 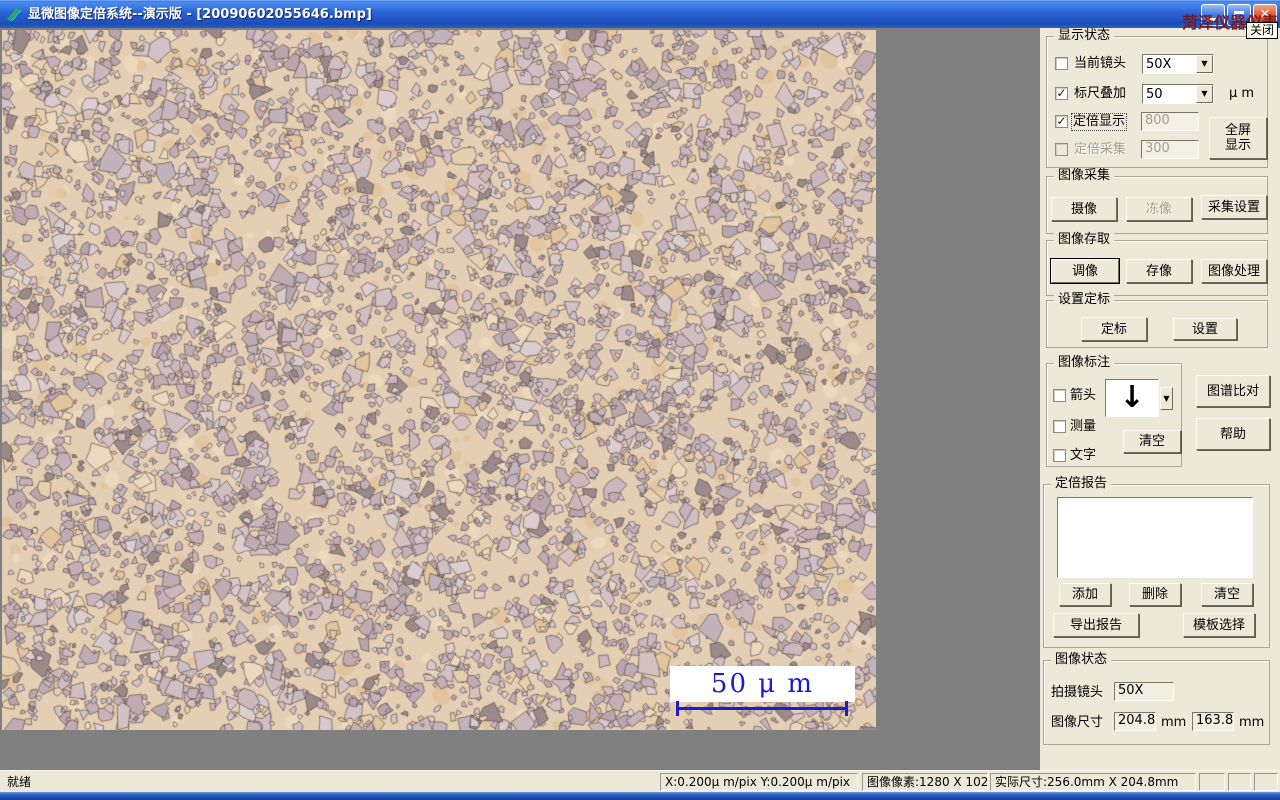 What do you see at coordinates (1154, 94) in the screenshot?
I see `ruler-size-value: 50` at bounding box center [1154, 94].